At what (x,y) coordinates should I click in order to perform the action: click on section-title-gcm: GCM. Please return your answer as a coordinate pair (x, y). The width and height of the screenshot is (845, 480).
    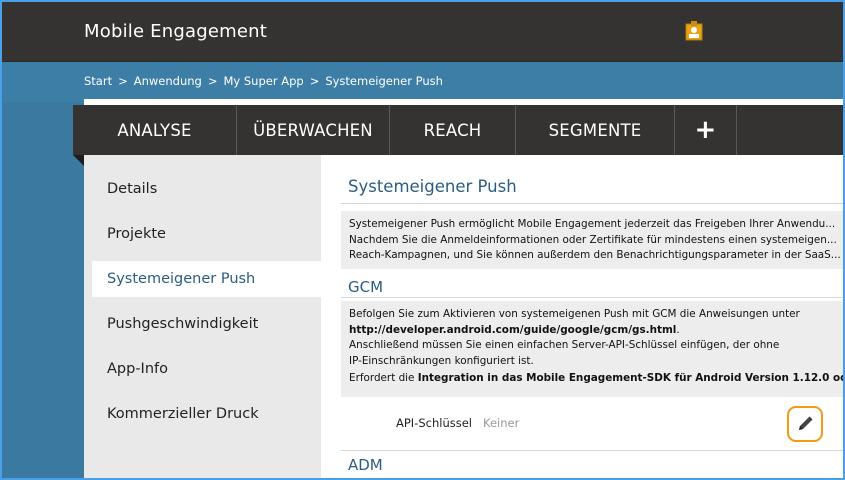
    Looking at the image, I should click on (366, 287).